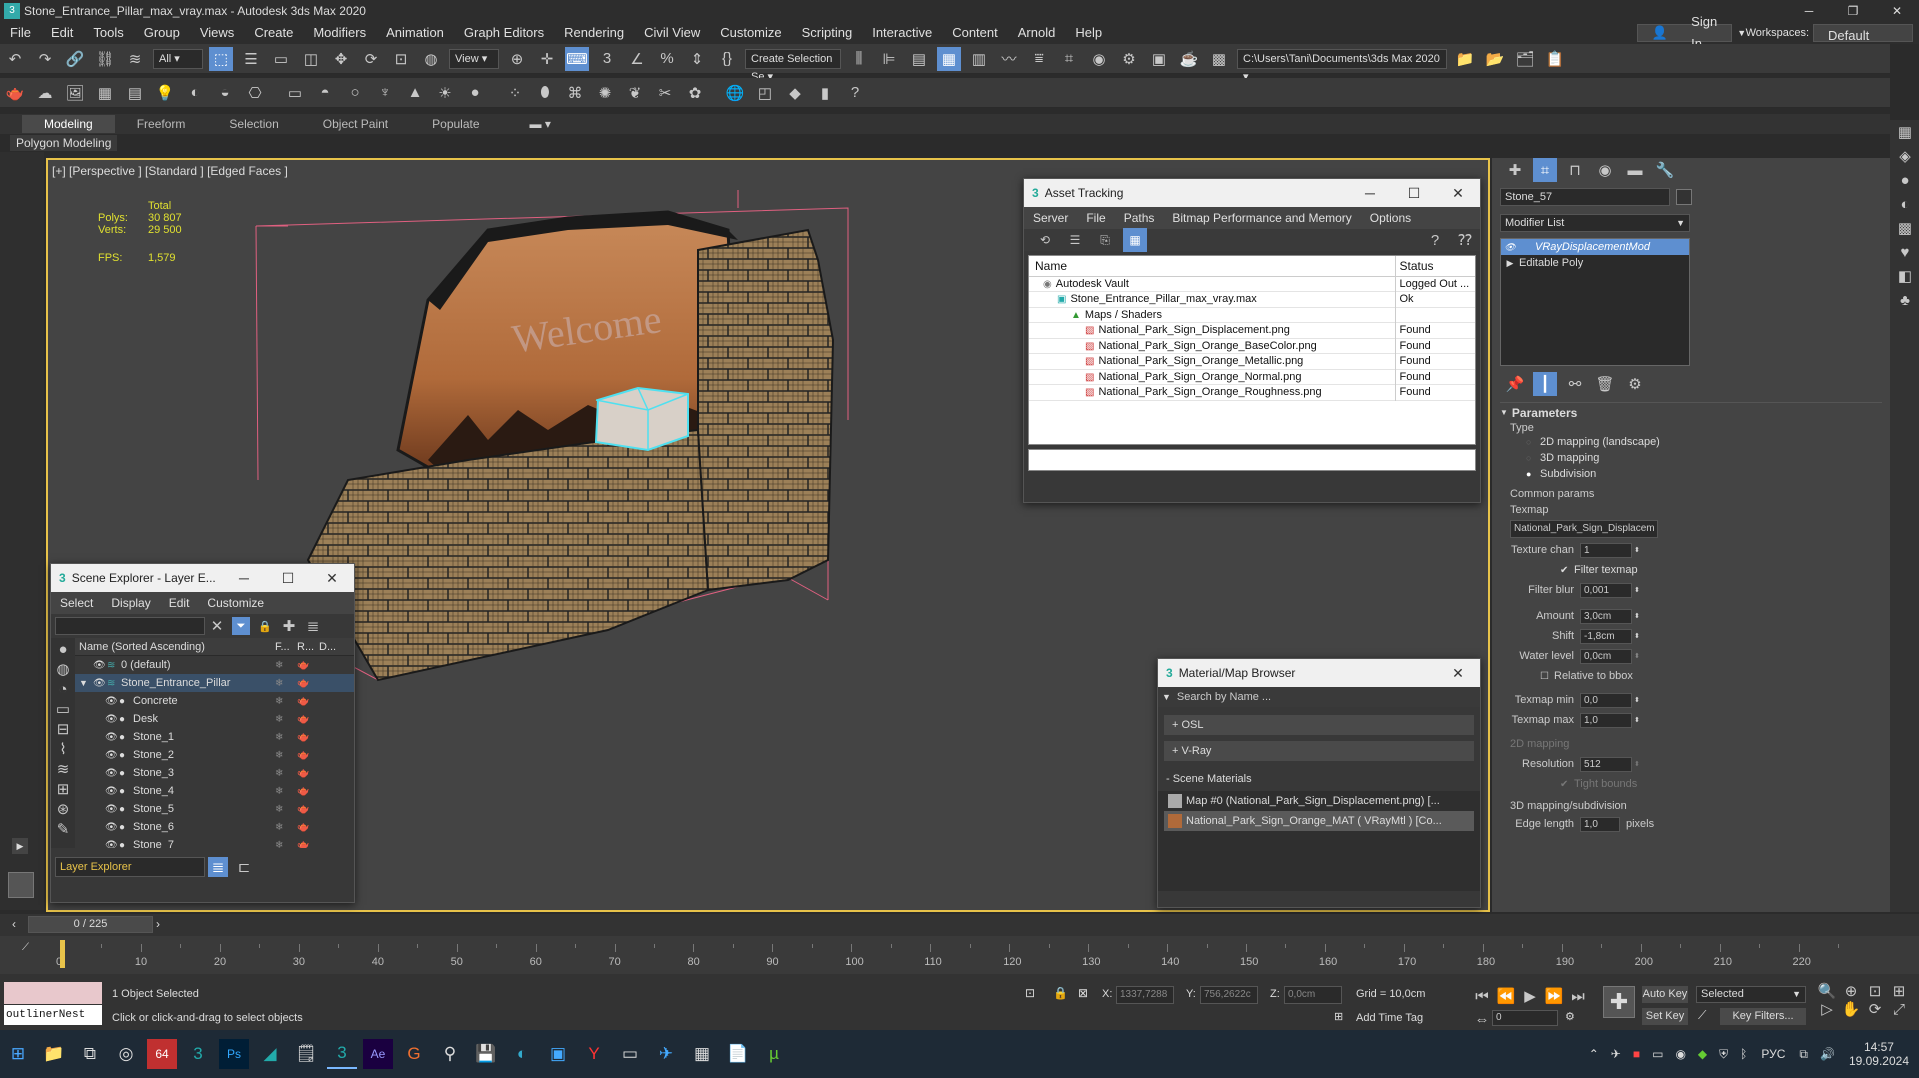 The width and height of the screenshot is (1919, 1078). Describe the element at coordinates (75, 93) in the screenshot. I see `image-icon: 🖼` at that location.